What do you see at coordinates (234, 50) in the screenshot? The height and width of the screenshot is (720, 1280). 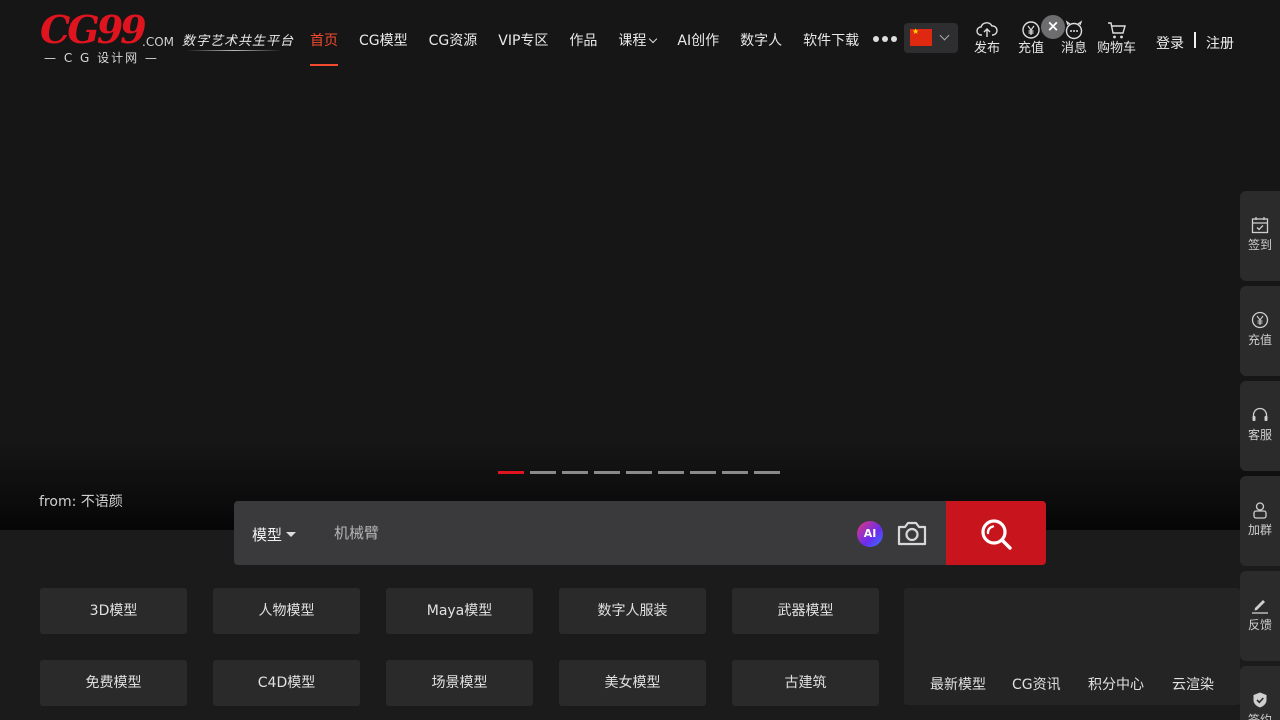 I see `slogan-underline` at bounding box center [234, 50].